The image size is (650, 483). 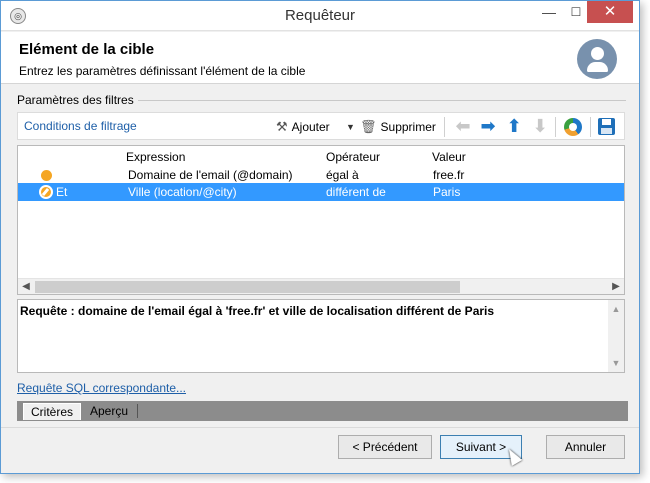 I want to click on close-button: ✕, so click(x=610, y=12).